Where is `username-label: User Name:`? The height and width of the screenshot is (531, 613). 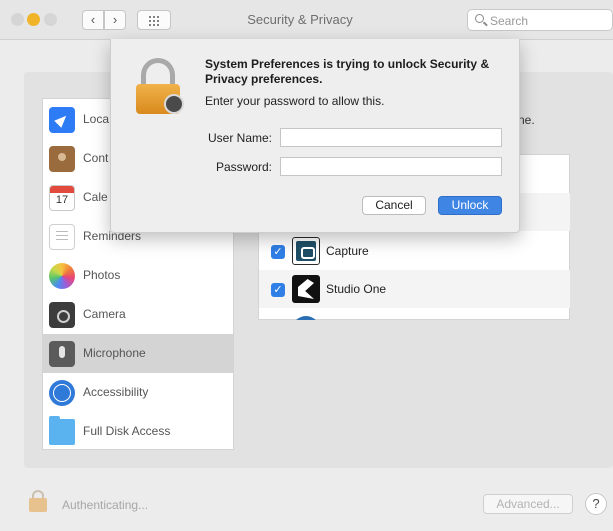
username-label: User Name: is located at coordinates (239, 138).